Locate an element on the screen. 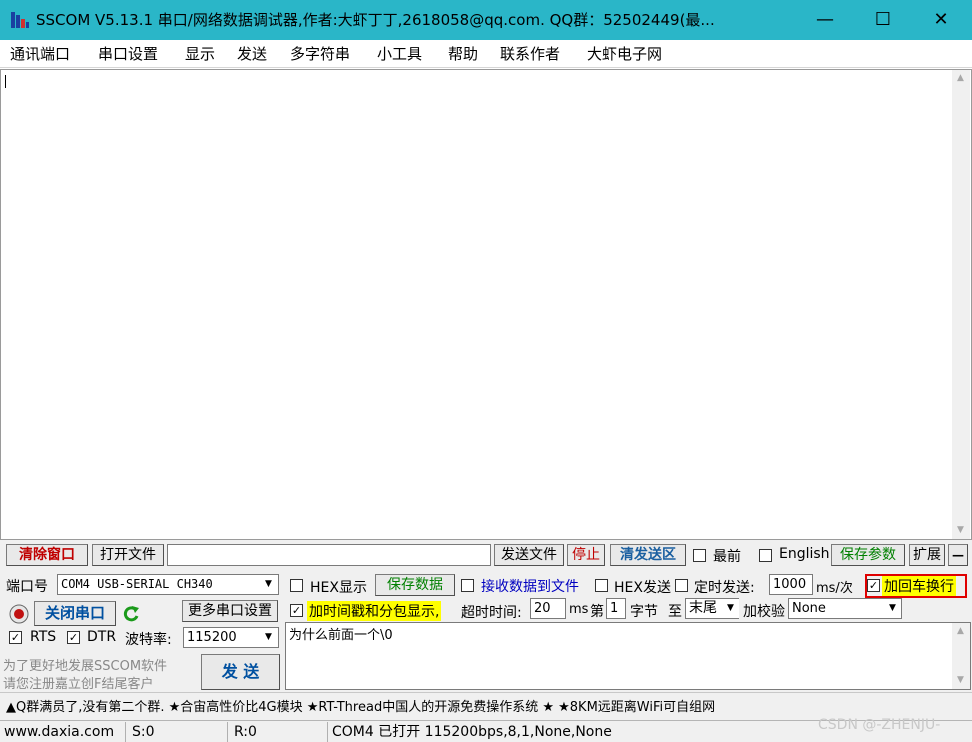 Image resolution: width=972 pixels, height=742 pixels. close-port-button: 关闭串口 is located at coordinates (75, 613).